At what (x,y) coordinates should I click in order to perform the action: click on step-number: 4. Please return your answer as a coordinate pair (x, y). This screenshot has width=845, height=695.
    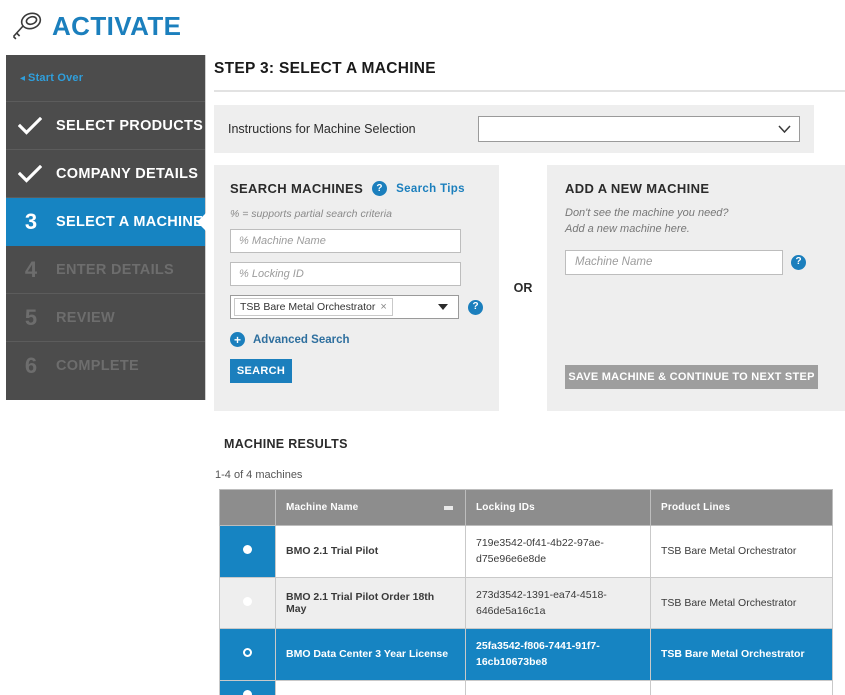
    Looking at the image, I should click on (31, 269).